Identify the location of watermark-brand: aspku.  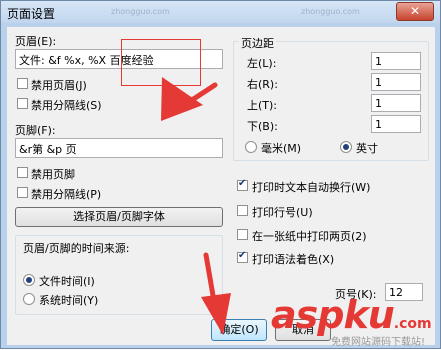
(333, 315).